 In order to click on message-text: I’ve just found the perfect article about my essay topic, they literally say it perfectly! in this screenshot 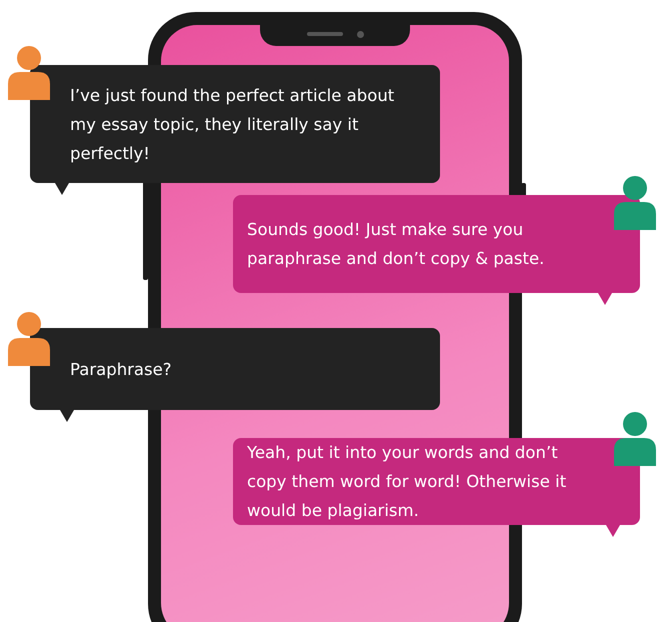, I will do `click(233, 124)`.